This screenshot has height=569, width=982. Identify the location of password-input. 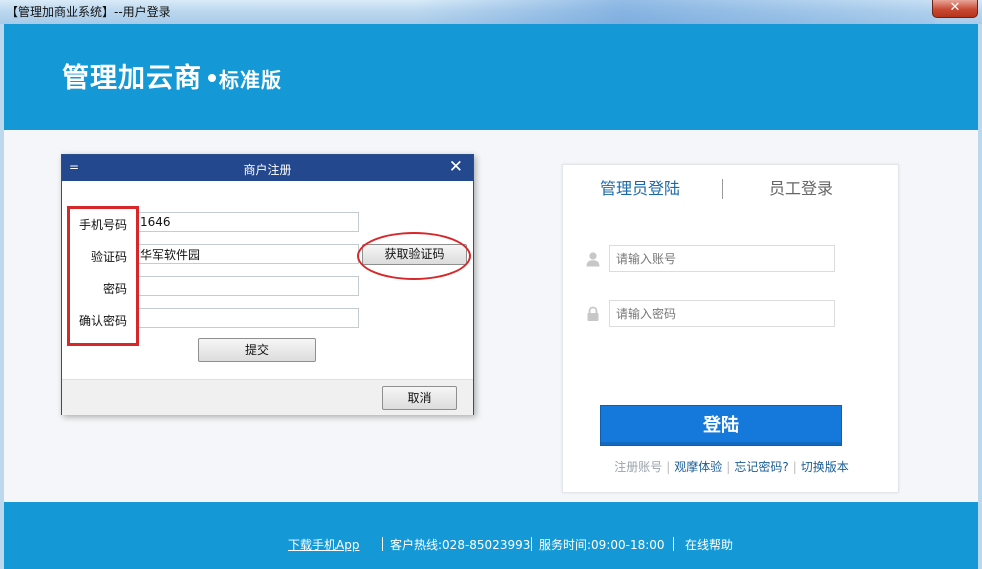
(722, 313).